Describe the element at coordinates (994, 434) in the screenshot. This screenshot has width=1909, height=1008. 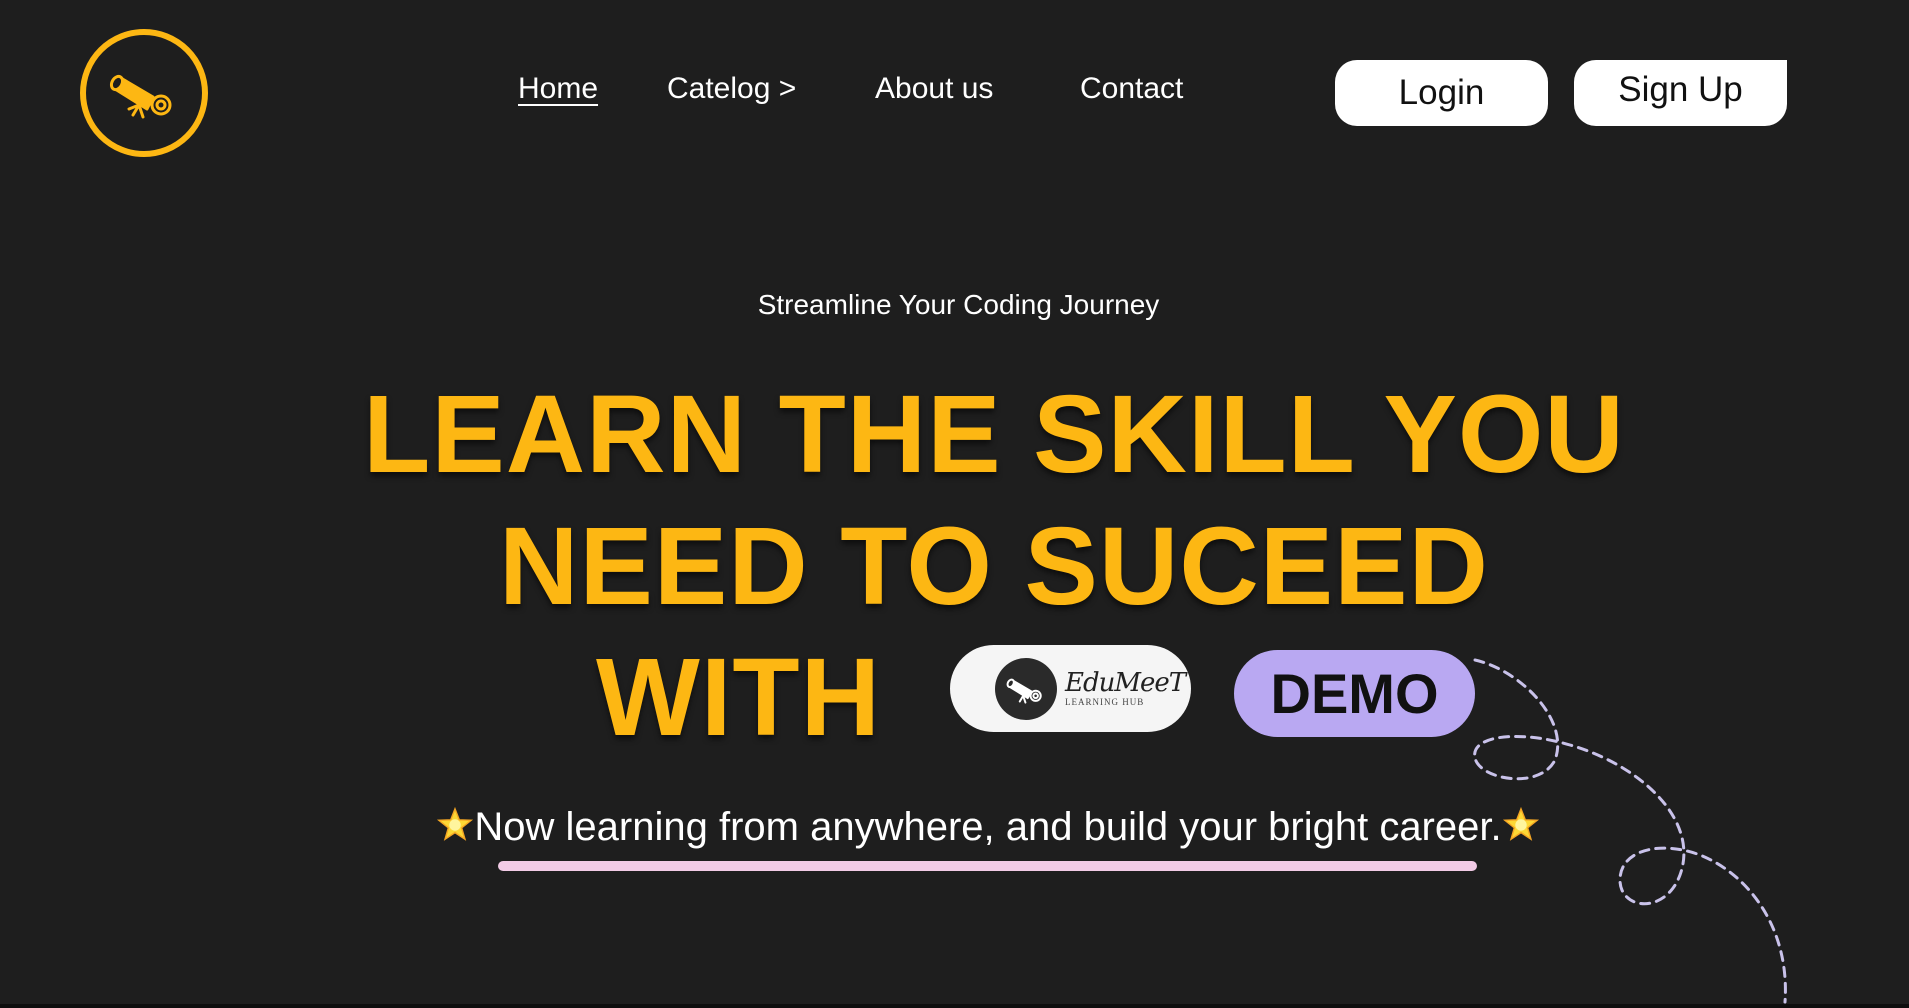
I see `hero-headline-line-1: LEARN THE SKILL YOU` at that location.